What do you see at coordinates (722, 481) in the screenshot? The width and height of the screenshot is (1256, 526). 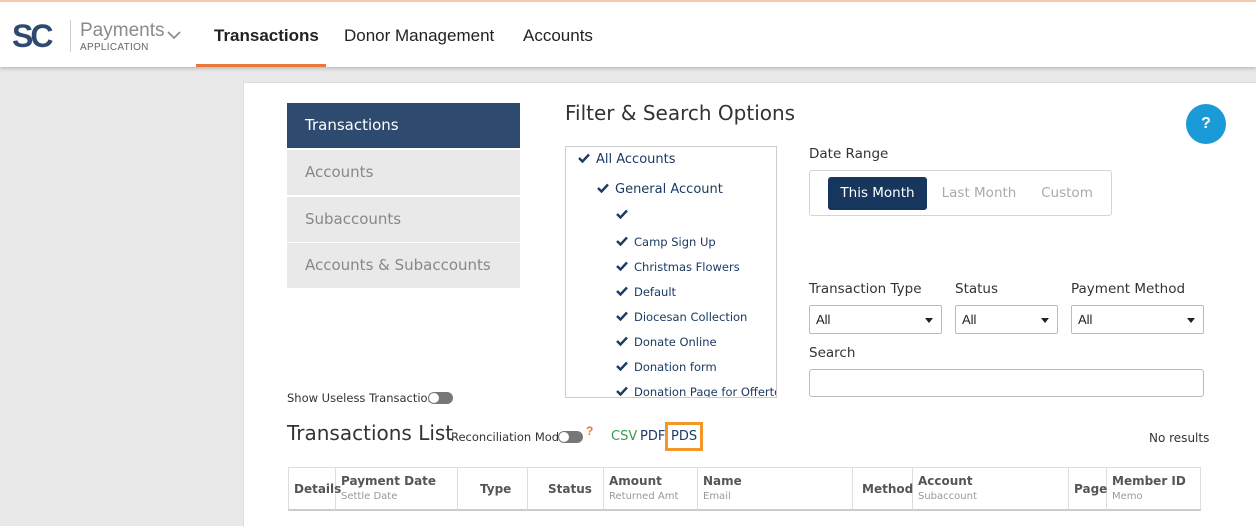 I see `col-label: Name` at bounding box center [722, 481].